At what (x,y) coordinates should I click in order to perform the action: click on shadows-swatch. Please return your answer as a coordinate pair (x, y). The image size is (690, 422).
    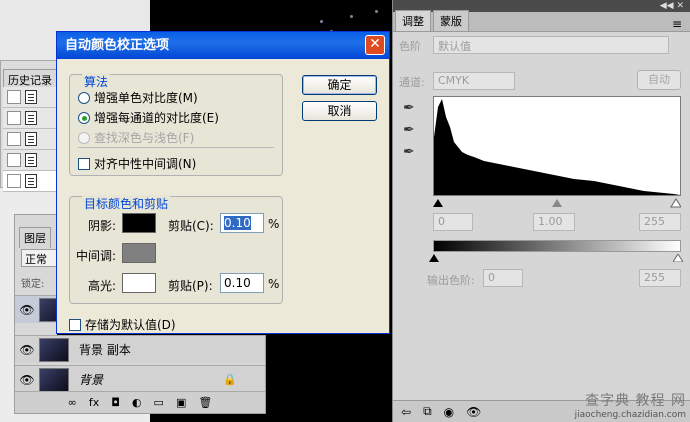
    Looking at the image, I should click on (139, 223).